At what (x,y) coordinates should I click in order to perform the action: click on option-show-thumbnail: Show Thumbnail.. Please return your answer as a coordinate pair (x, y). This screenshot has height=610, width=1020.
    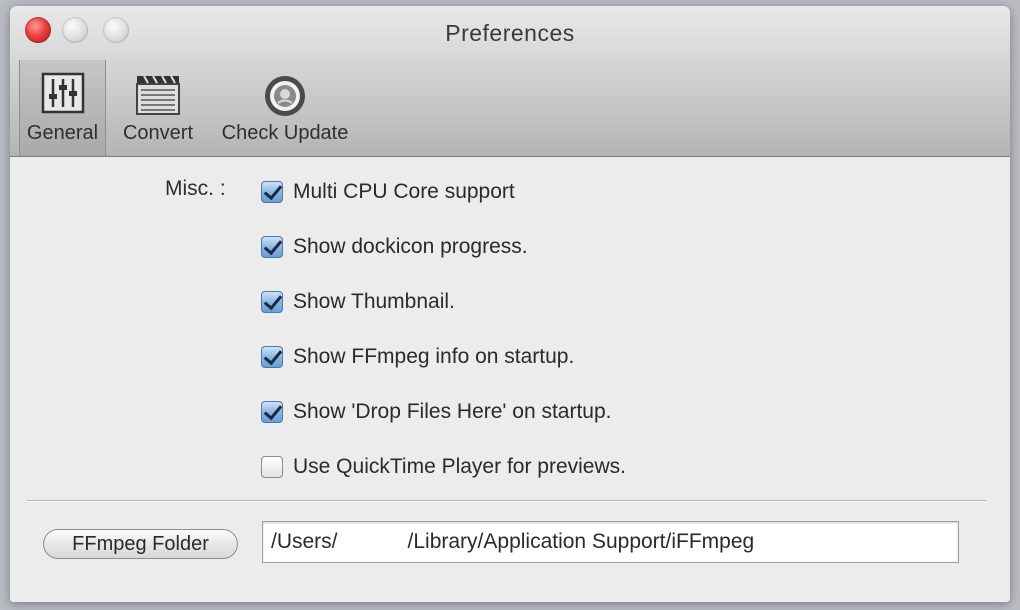
    Looking at the image, I should click on (358, 302).